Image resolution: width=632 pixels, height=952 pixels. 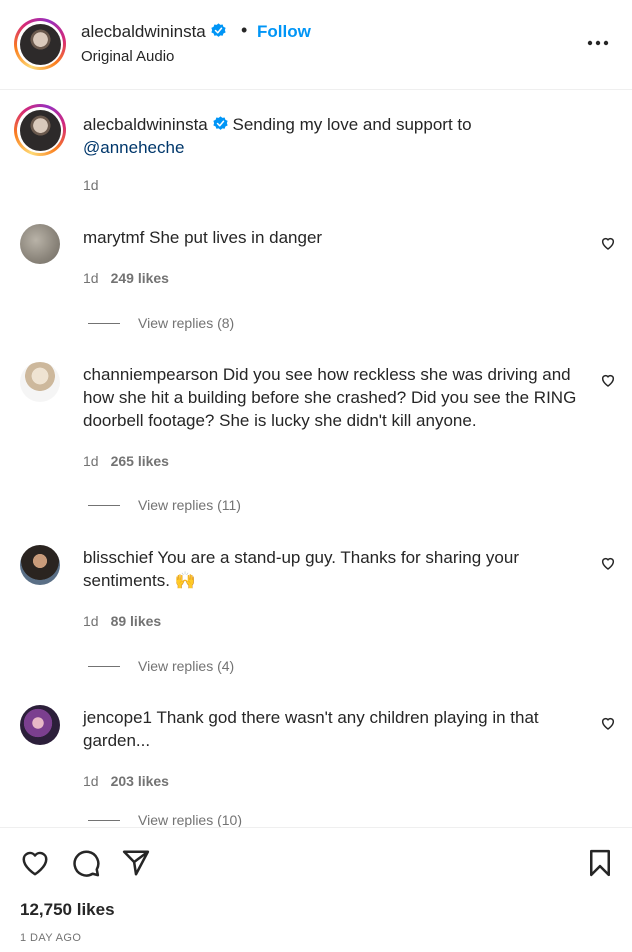 I want to click on commenter-username: jencope1, so click(x=117, y=717).